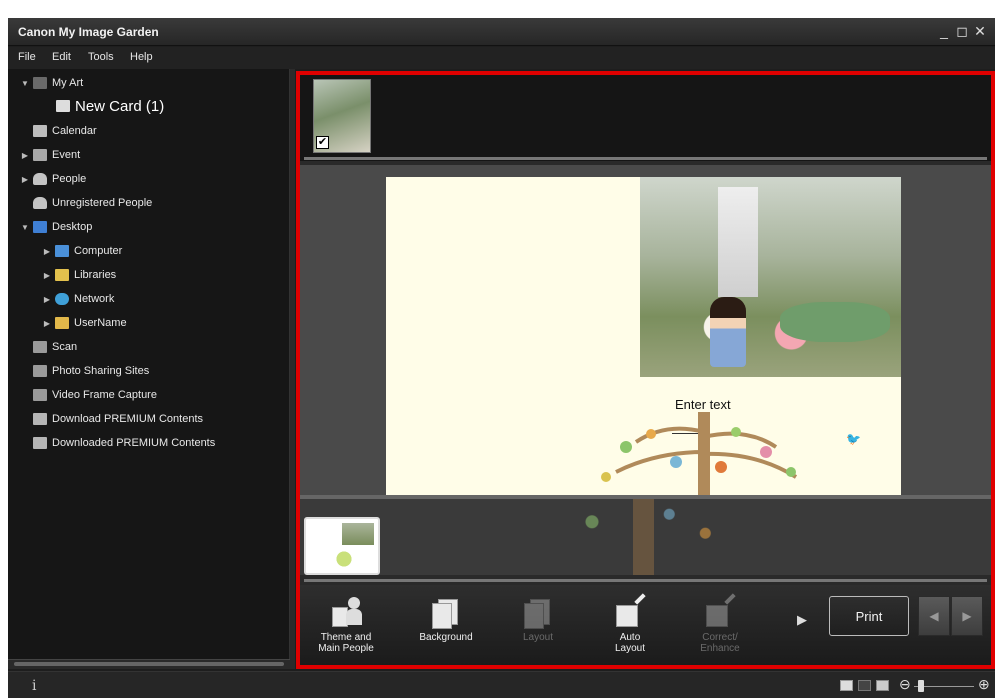  I want to click on sidebar-item-username: ▶ UserName, so click(84, 323).